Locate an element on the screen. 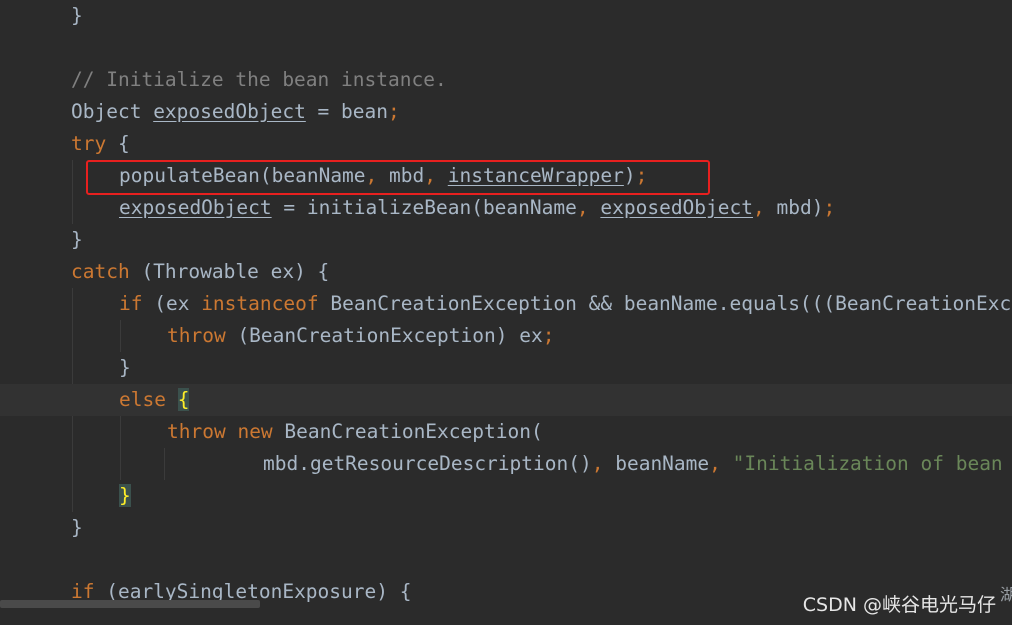  open-brace: { is located at coordinates (118, 143).